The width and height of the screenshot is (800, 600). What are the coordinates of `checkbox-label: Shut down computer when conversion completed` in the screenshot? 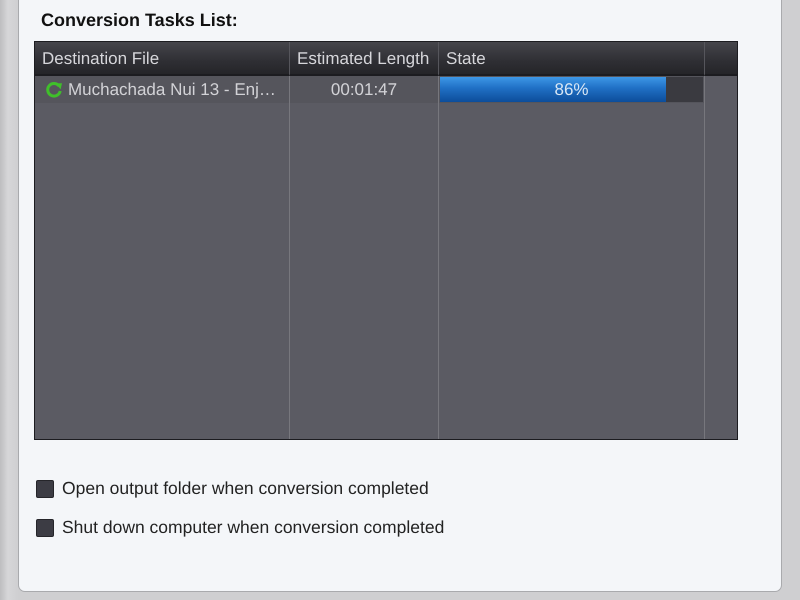 It's located at (253, 527).